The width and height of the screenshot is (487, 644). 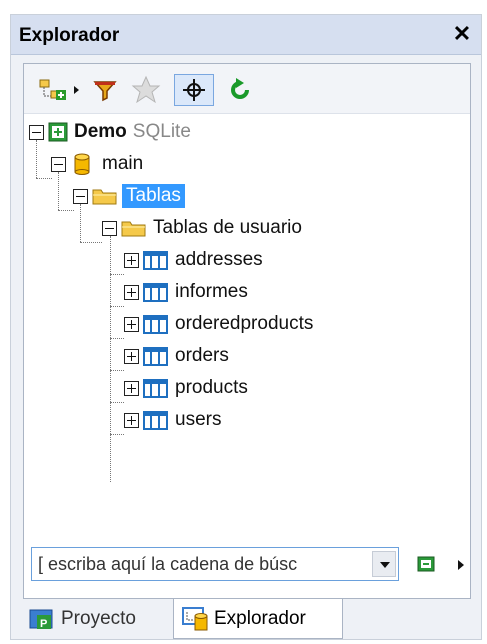 I want to click on svg-text: P, so click(x=43, y=624).